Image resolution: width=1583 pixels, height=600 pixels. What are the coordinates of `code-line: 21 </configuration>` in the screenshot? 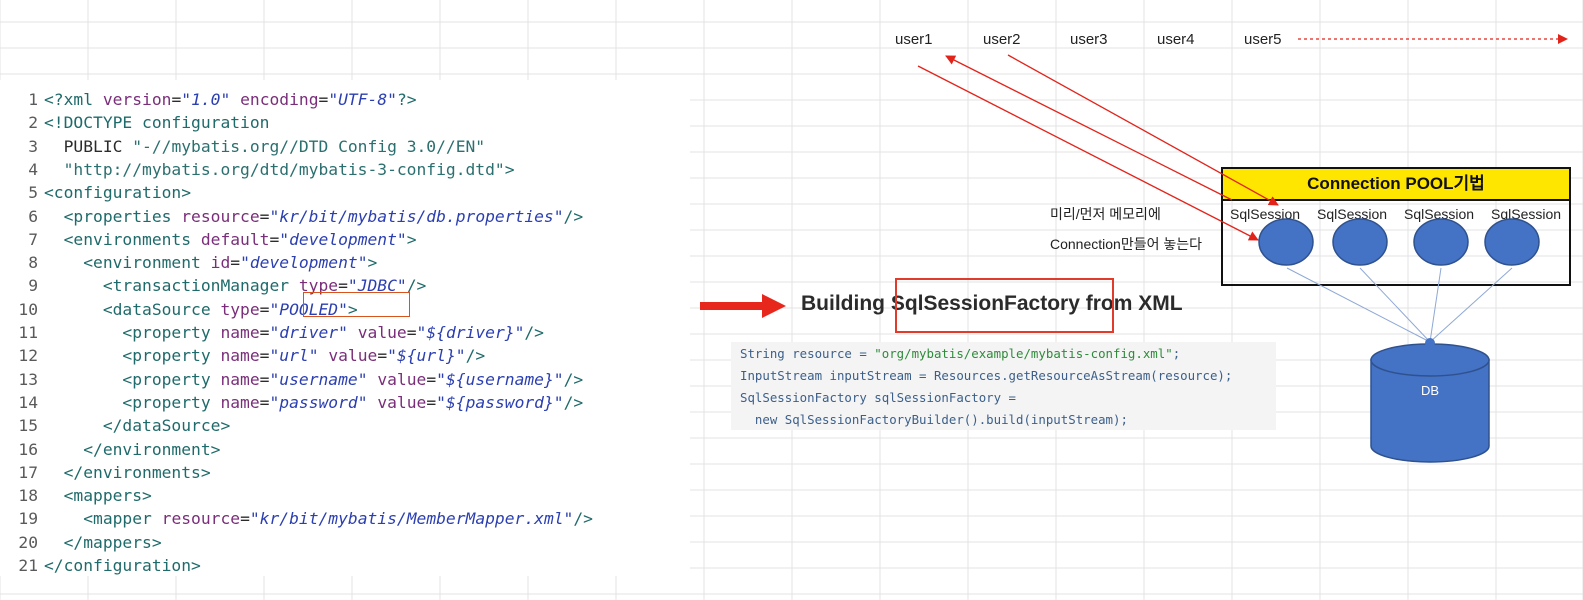 It's located at (100, 565).